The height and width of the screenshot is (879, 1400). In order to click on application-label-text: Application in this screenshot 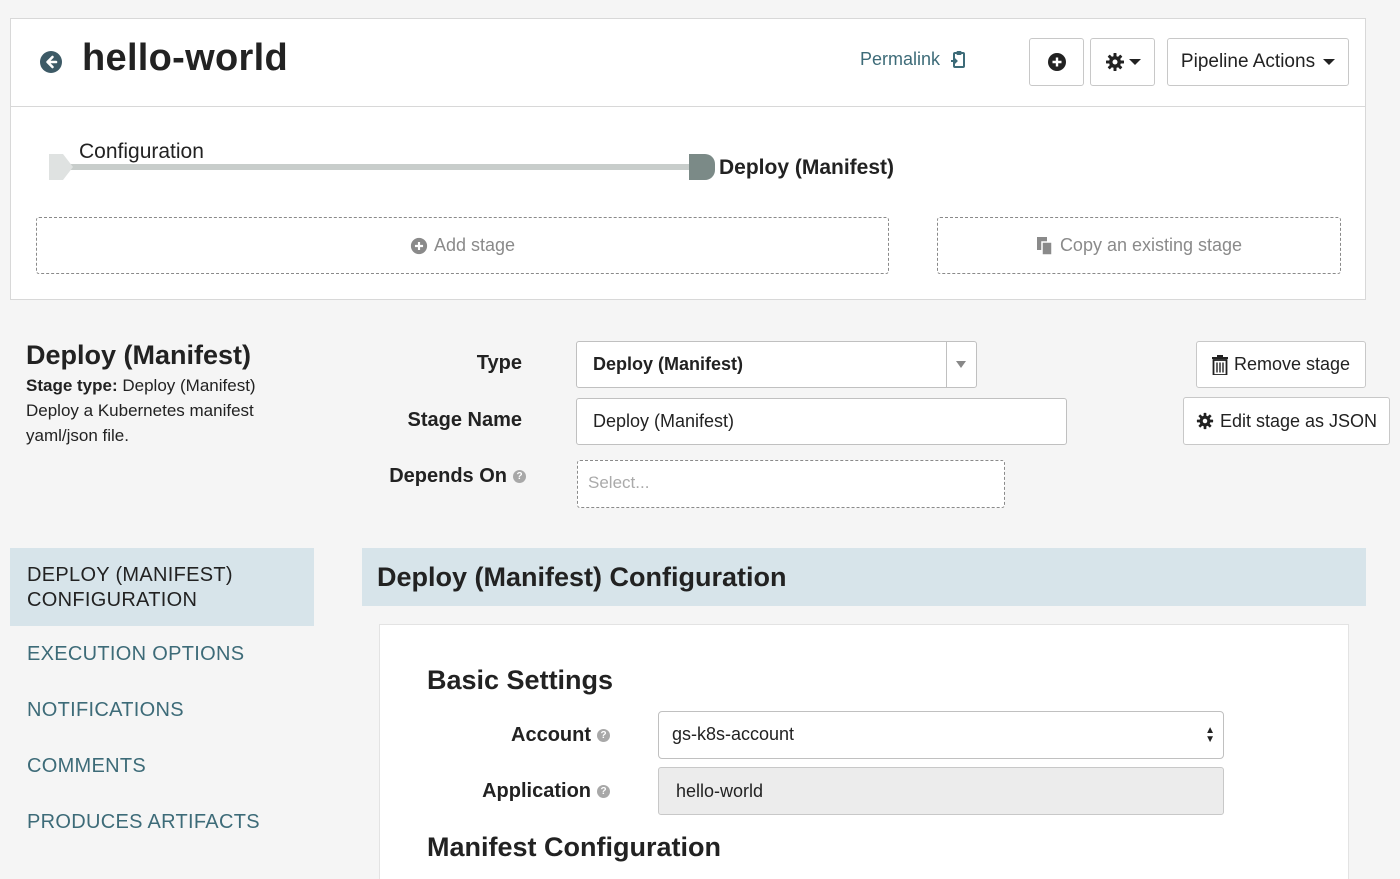, I will do `click(536, 791)`.